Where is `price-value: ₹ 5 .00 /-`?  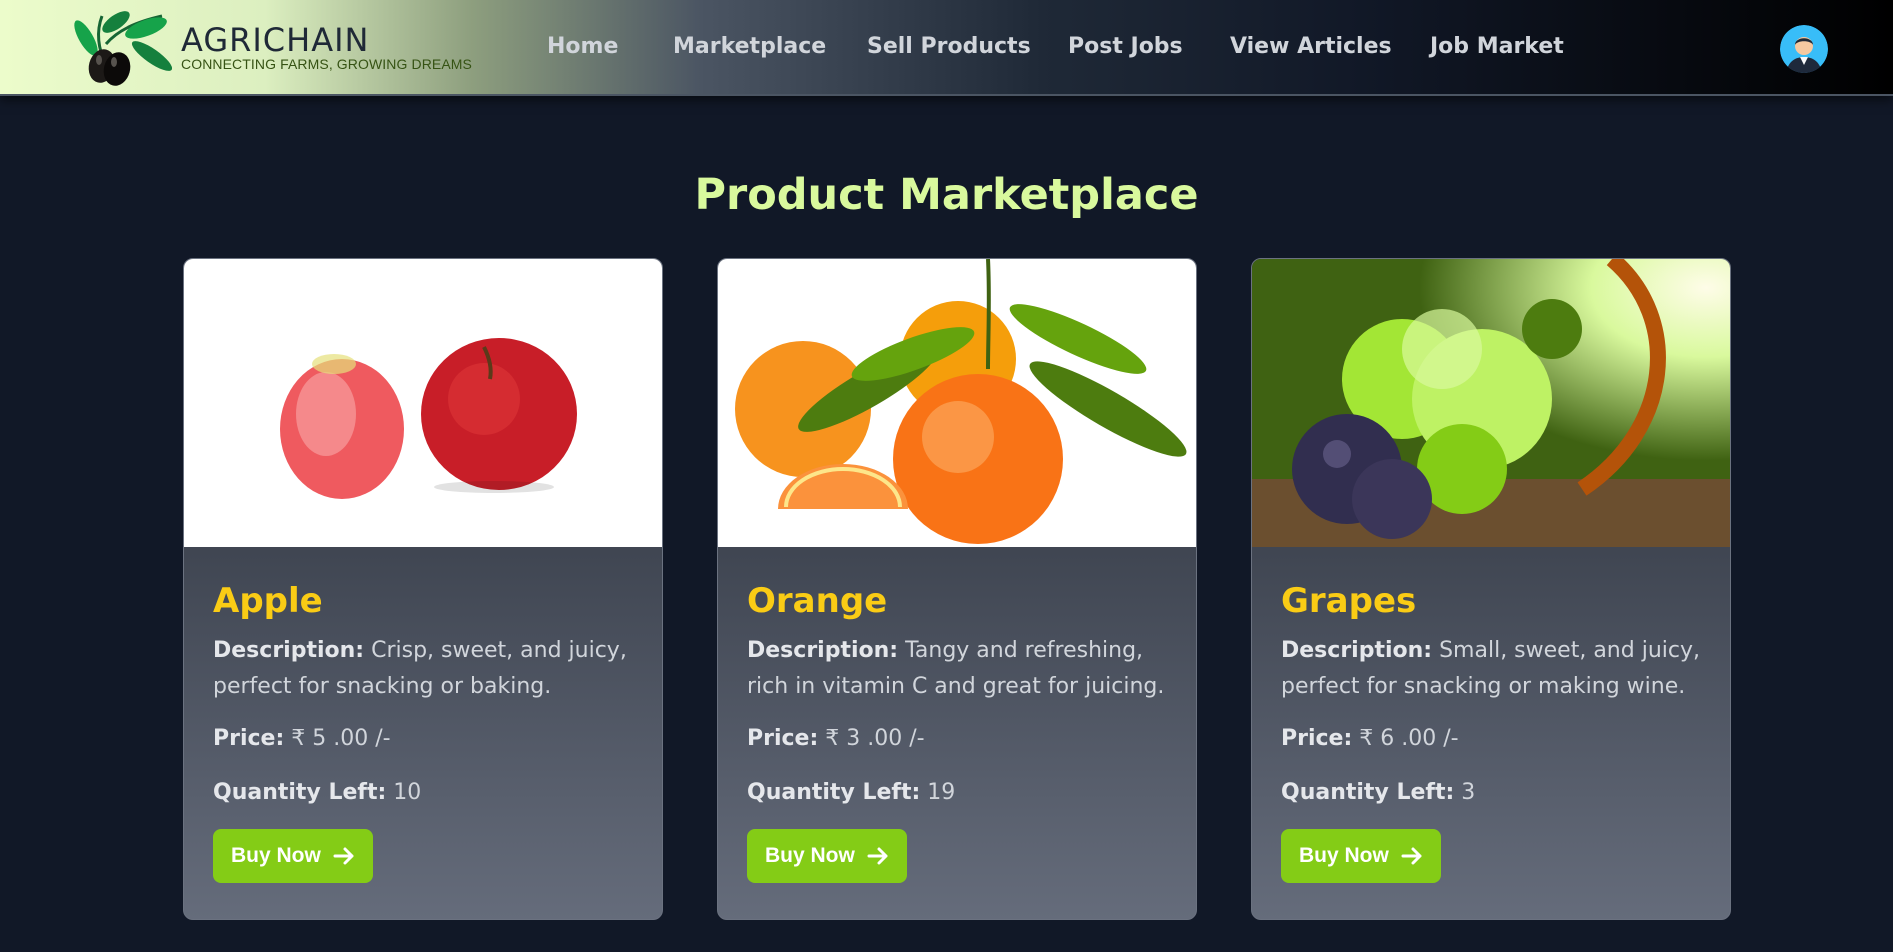
price-value: ₹ 5 .00 /- is located at coordinates (341, 738).